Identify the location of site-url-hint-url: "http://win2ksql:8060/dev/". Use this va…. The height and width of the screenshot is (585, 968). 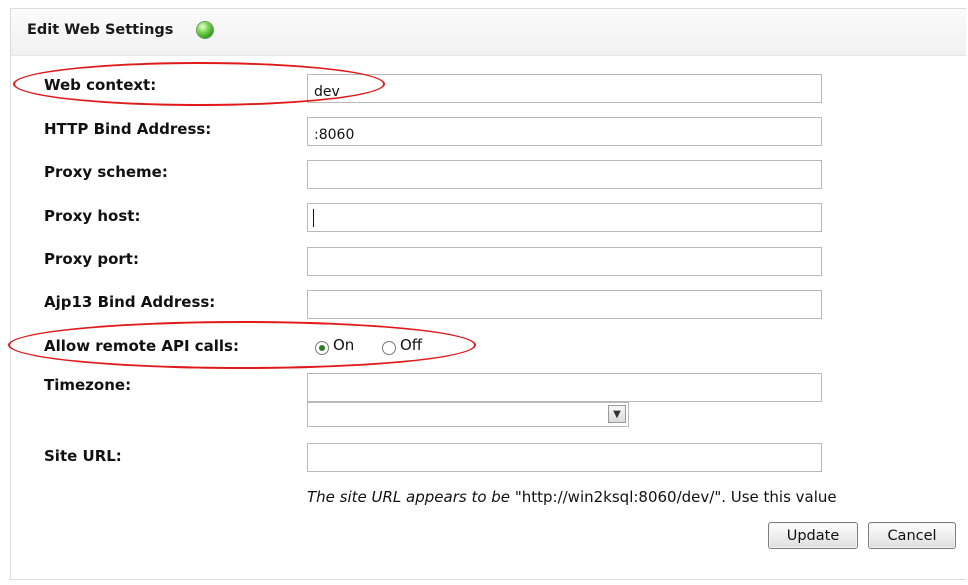
(675, 497).